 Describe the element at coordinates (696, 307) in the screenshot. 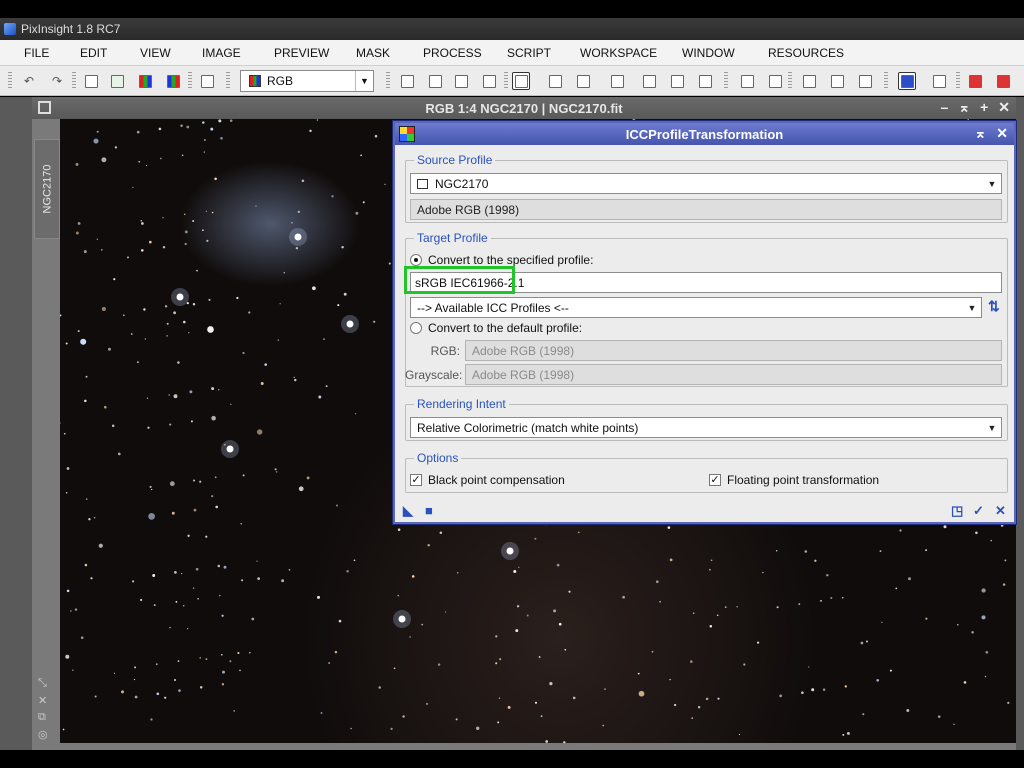

I see `available-profiles-select: --> Available ICC Profiles <-- ▼` at that location.